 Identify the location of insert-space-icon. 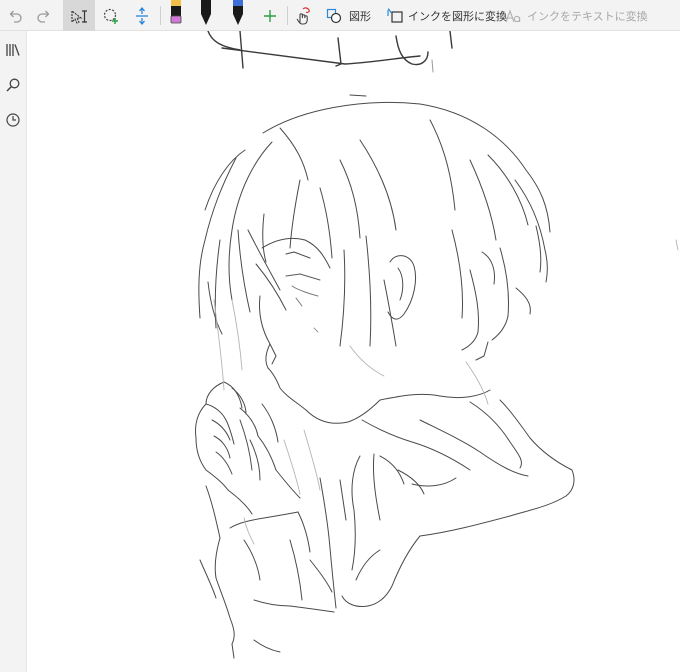
(142, 15).